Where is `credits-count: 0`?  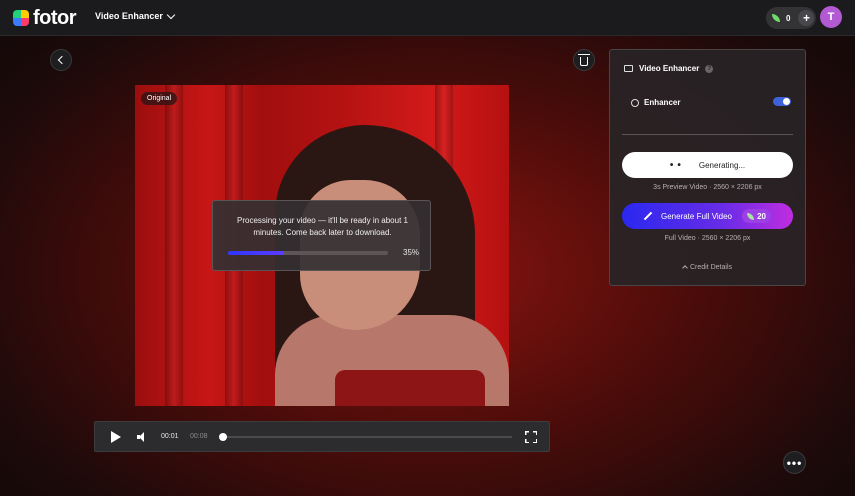
credits-count: 0 is located at coordinates (788, 18).